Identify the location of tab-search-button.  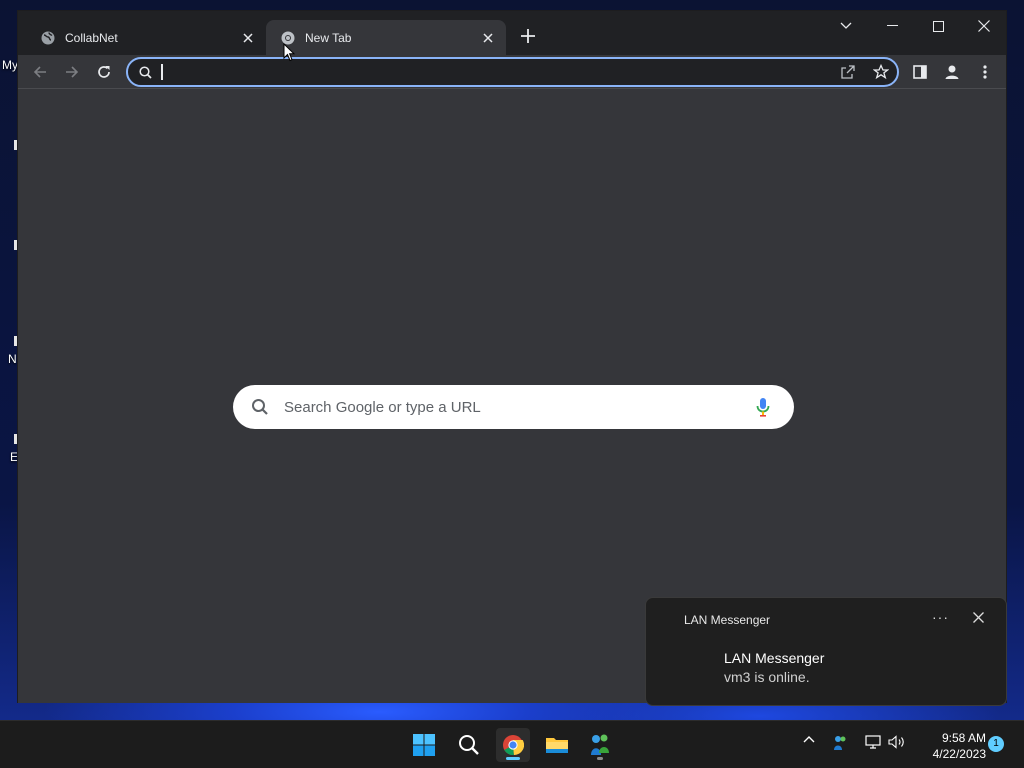
(846, 26).